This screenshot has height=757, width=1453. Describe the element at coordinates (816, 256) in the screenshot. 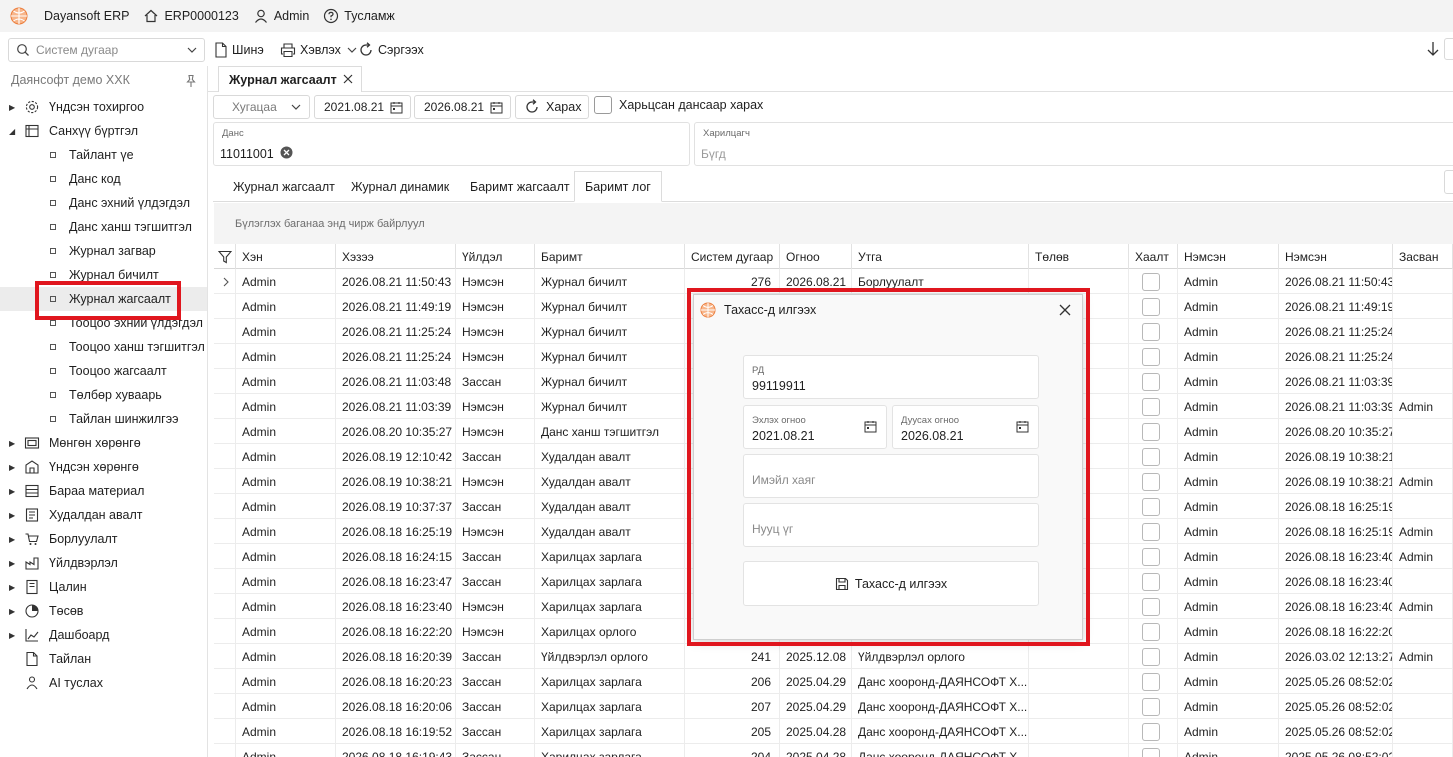

I see `column-header: Огноо` at that location.